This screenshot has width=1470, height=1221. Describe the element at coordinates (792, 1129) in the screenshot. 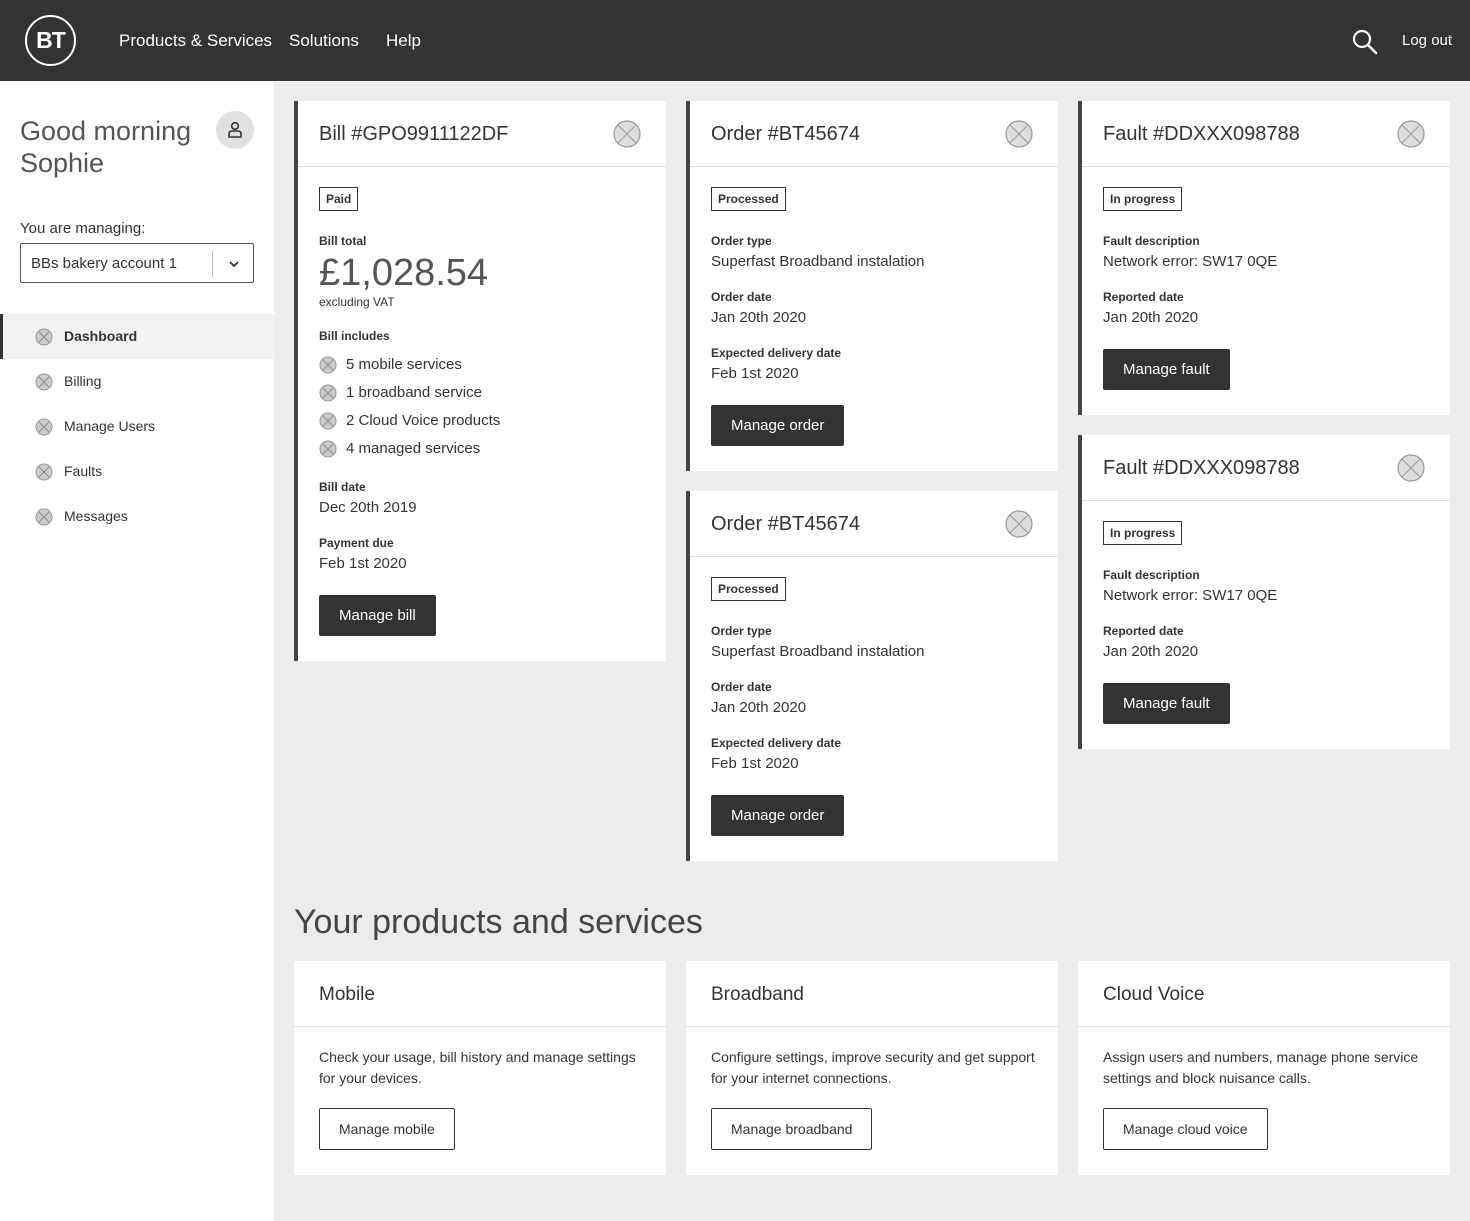

I see `manage-broadband-button: Manage broadband` at that location.